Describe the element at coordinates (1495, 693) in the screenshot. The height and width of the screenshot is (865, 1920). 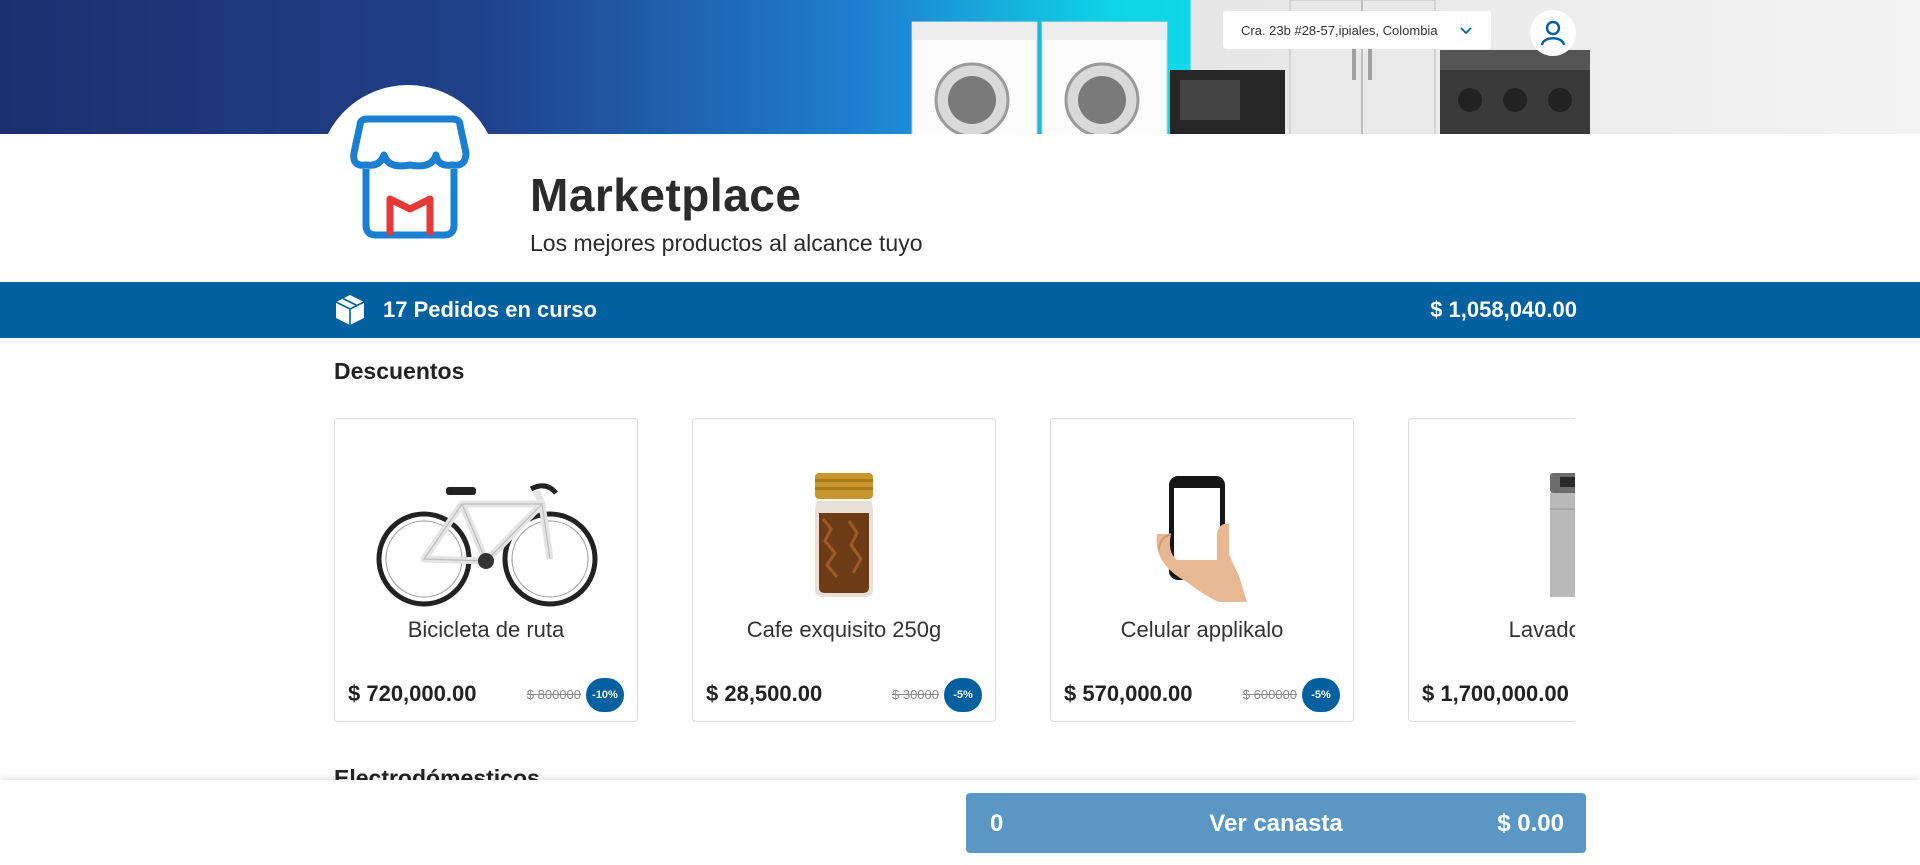
I see `product-price: $ 1,700,000.00` at that location.